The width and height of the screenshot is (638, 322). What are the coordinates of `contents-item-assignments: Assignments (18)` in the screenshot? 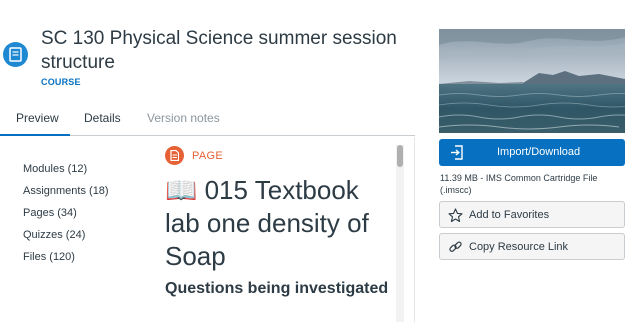 It's located at (66, 197).